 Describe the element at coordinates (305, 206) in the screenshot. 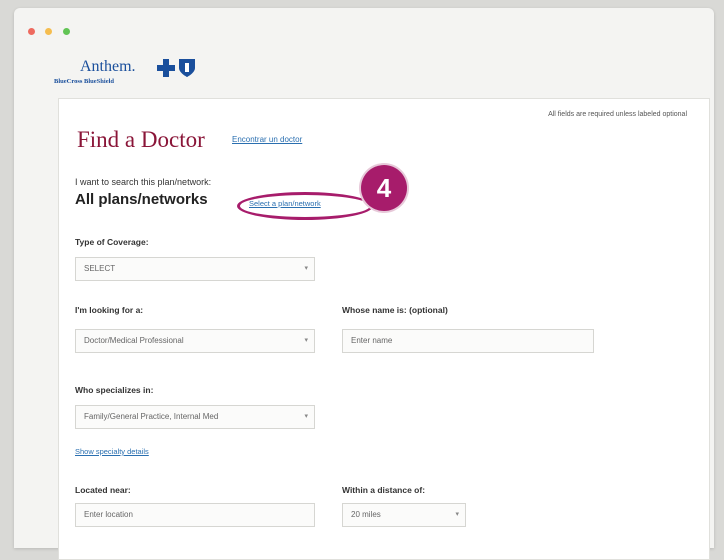

I see `highlight-circle` at that location.